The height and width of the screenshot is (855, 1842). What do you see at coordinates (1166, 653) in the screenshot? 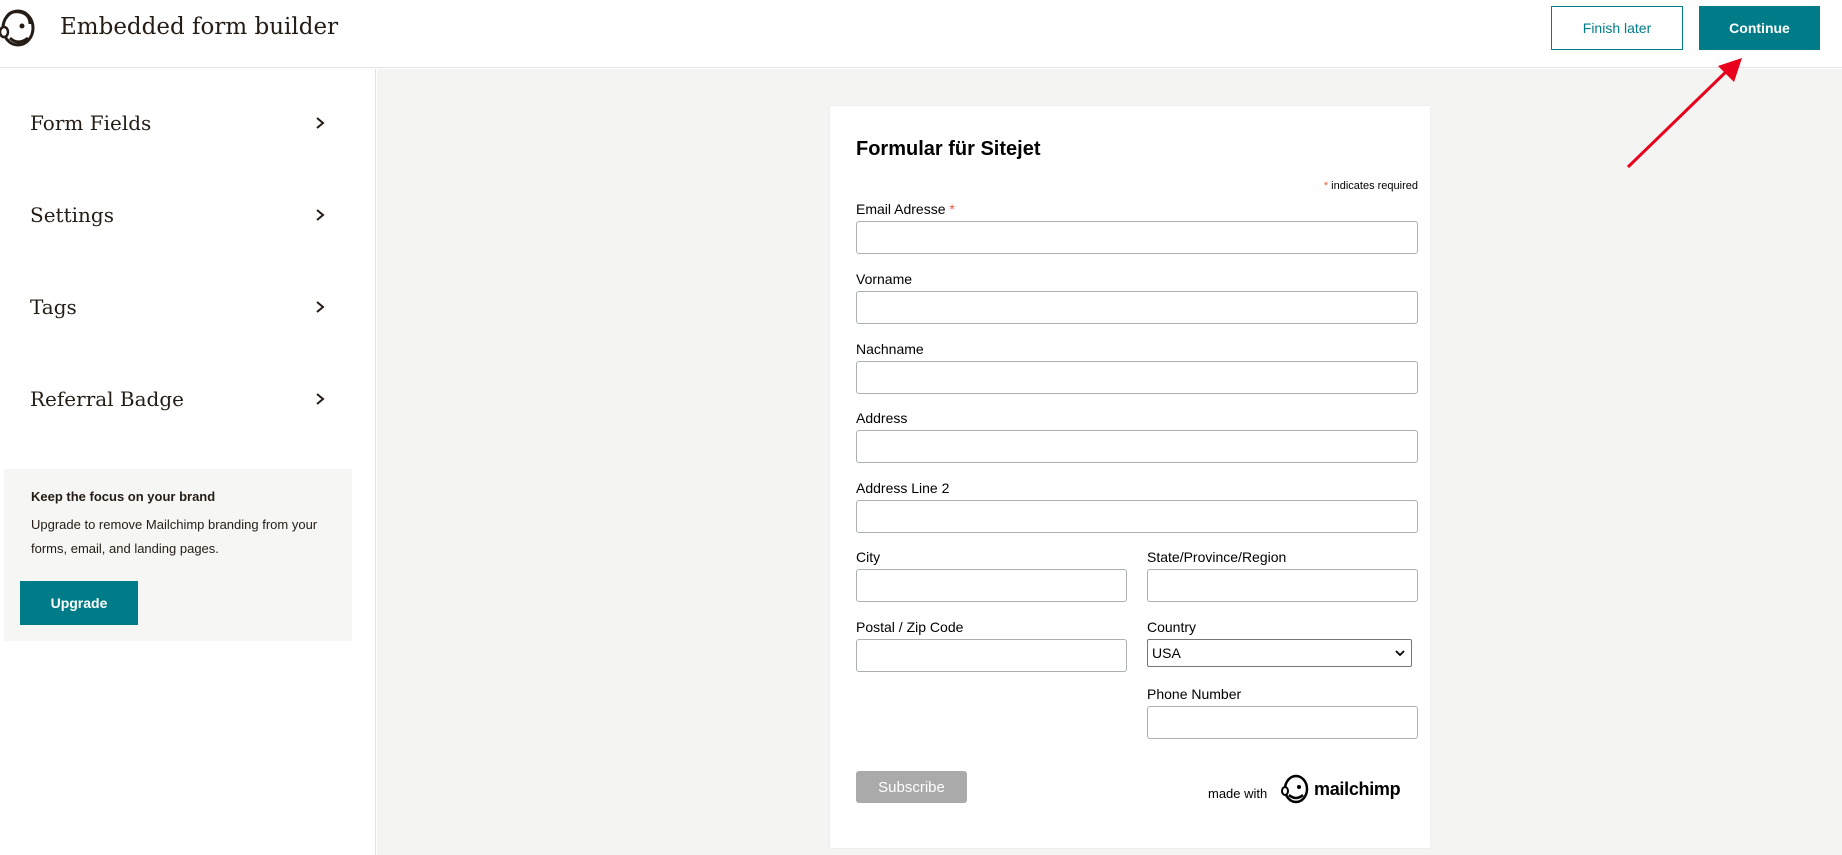
I see `country-select-value: USA` at bounding box center [1166, 653].